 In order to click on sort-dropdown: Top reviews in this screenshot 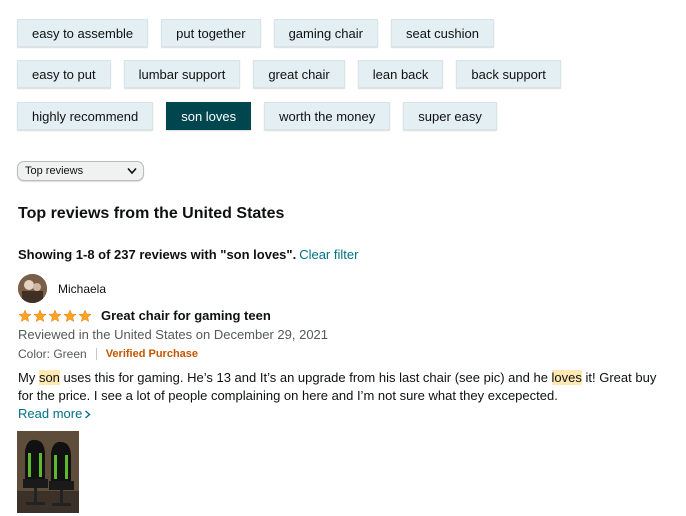, I will do `click(80, 171)`.